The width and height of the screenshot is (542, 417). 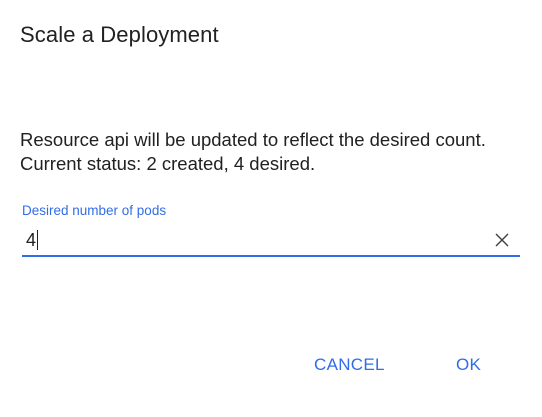 I want to click on message-line-status: Current status: 2 created, 4 desired., so click(x=168, y=163).